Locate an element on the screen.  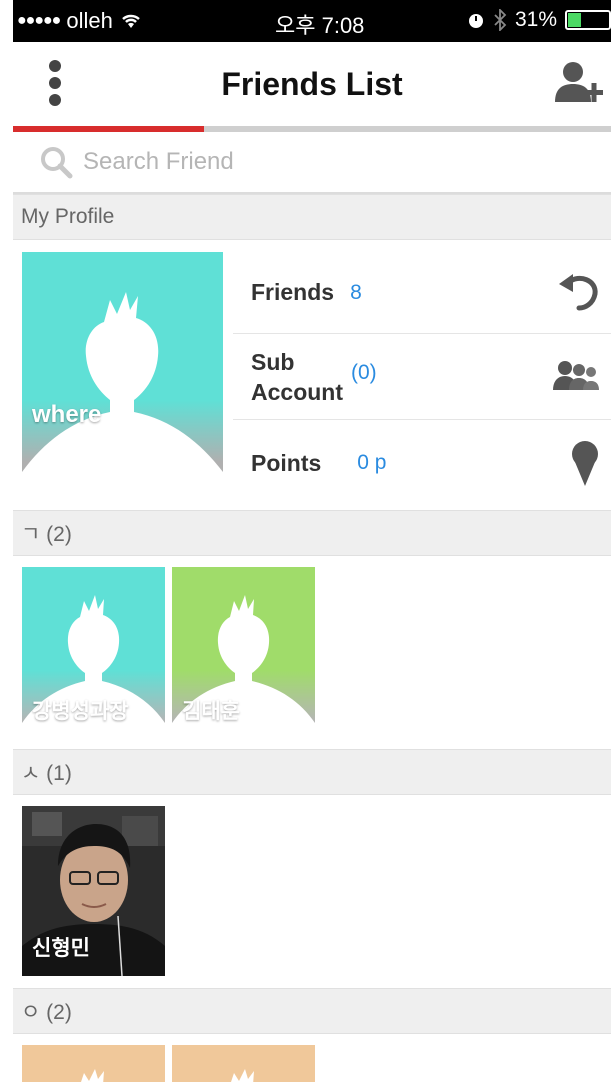
friend-name: 신형민 is located at coordinates (61, 948).